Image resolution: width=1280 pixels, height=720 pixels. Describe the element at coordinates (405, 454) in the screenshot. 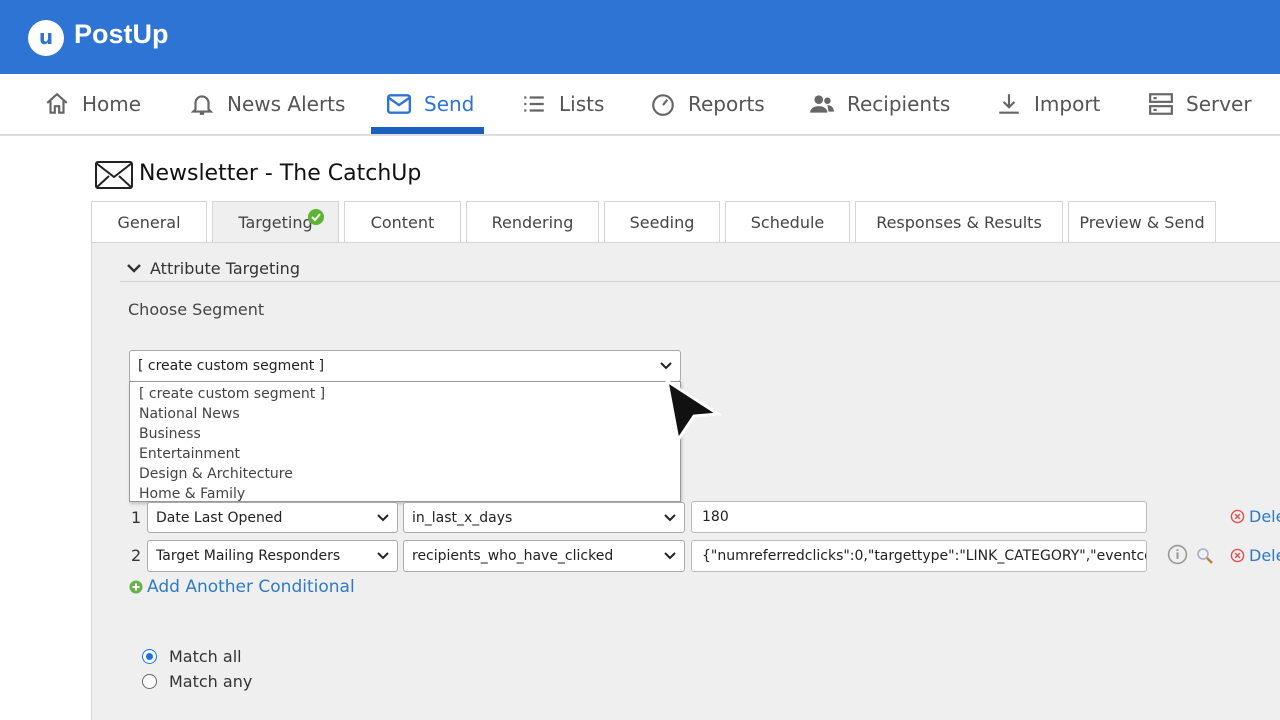

I see `segment-option: Entertainment` at that location.